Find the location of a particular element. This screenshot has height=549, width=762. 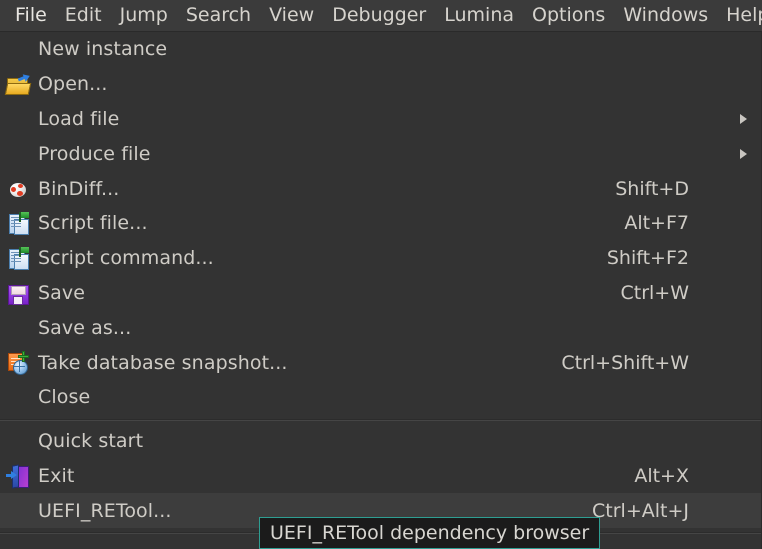

menu-item-label: Quick start is located at coordinates (91, 441).